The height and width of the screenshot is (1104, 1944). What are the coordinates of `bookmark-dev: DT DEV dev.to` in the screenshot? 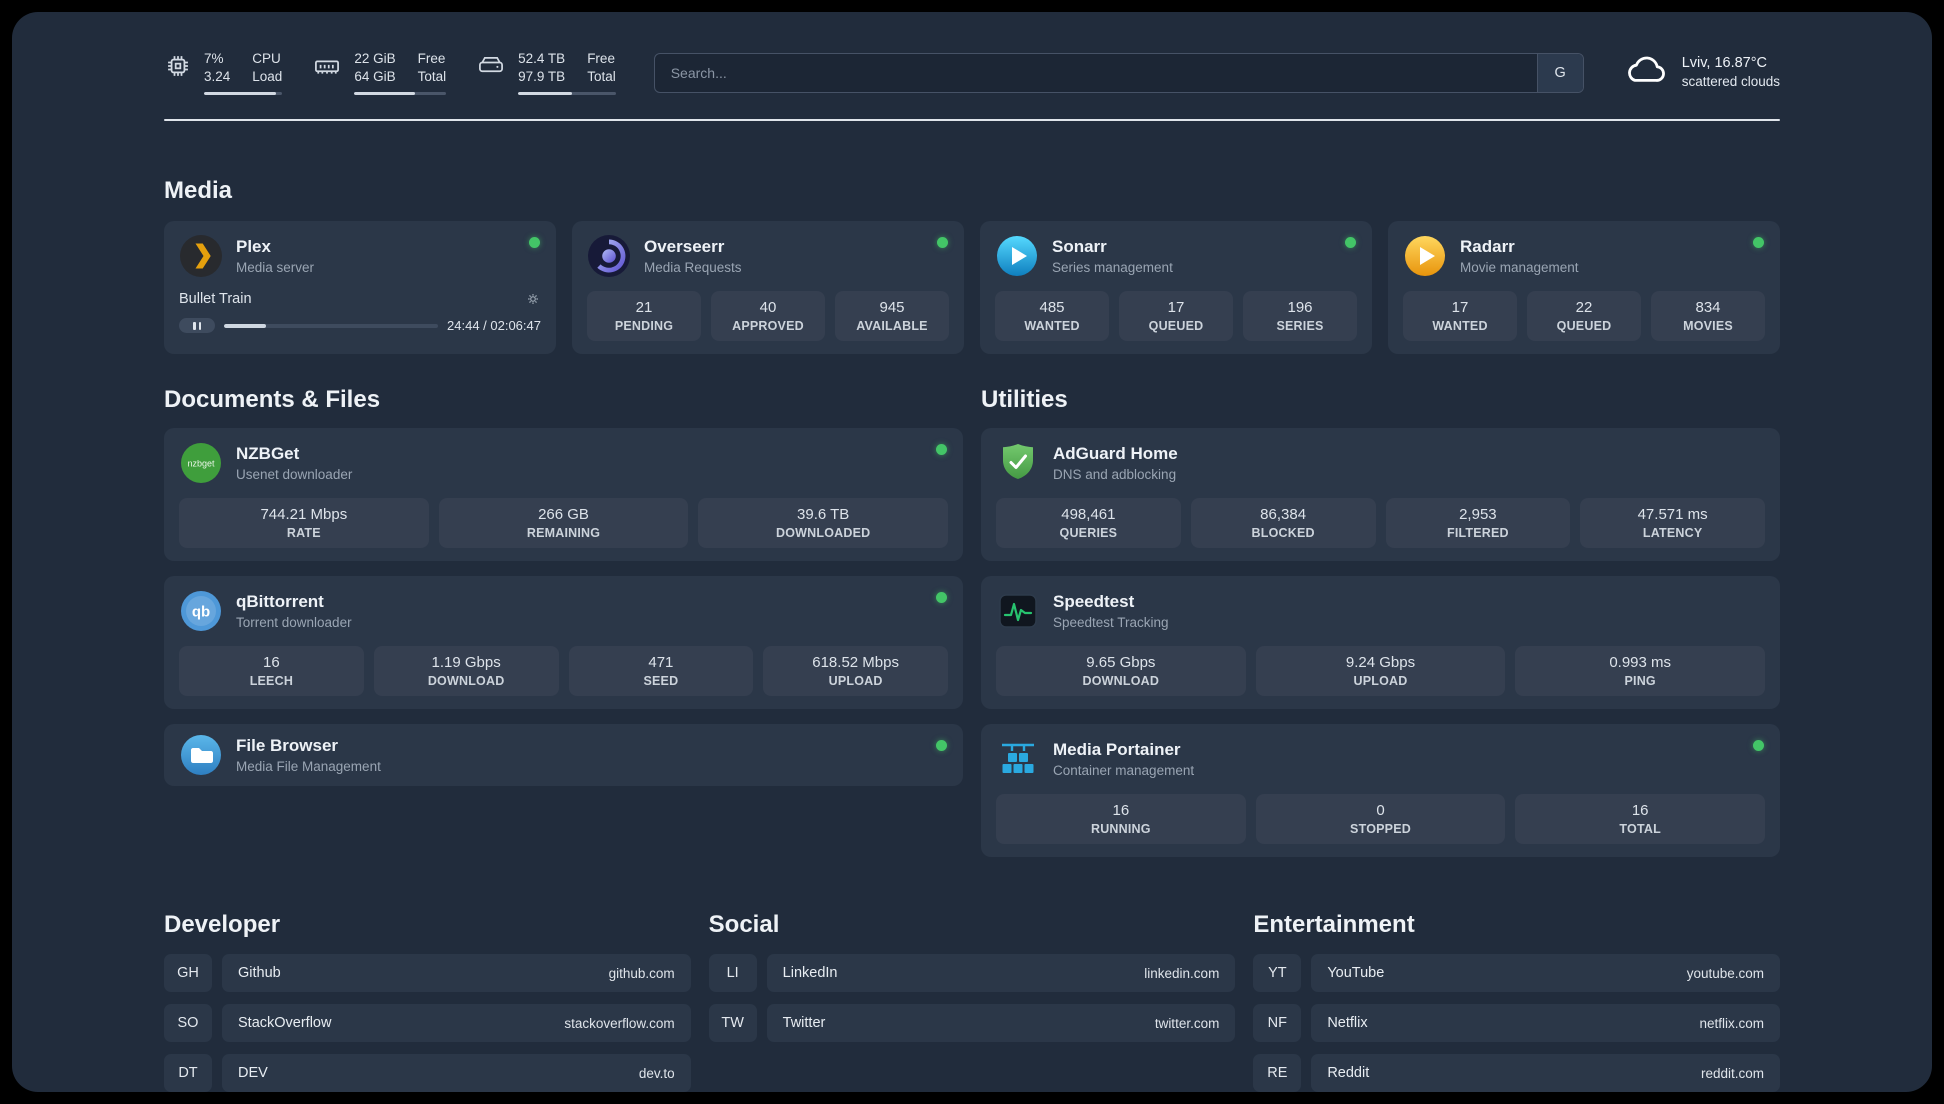 It's located at (427, 1073).